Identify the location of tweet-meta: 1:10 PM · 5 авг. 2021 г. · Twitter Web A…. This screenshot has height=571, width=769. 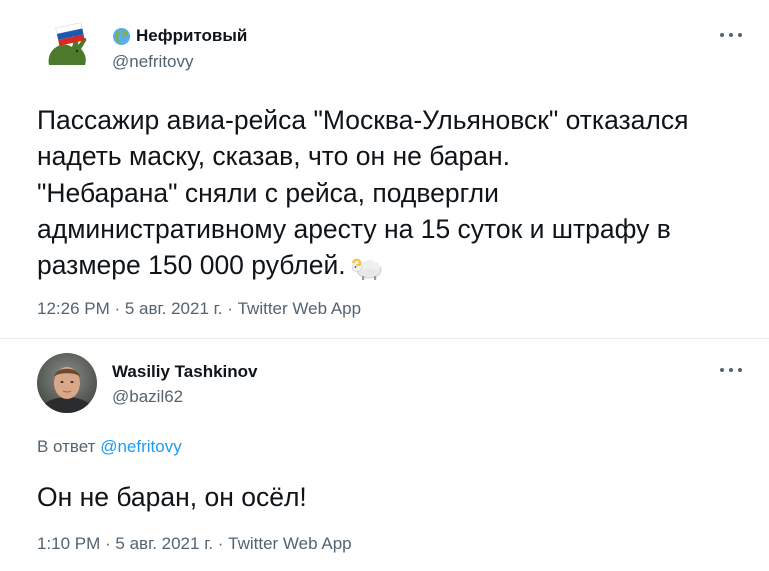
(194, 544).